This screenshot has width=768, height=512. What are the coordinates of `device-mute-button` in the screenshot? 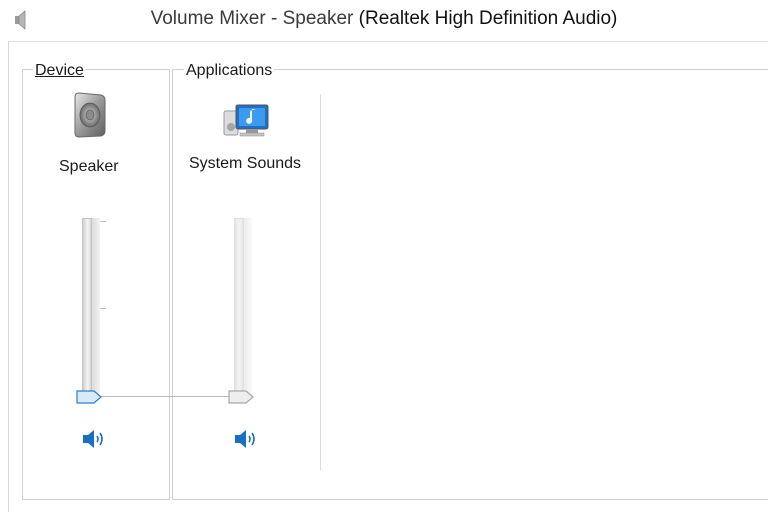 It's located at (94, 439).